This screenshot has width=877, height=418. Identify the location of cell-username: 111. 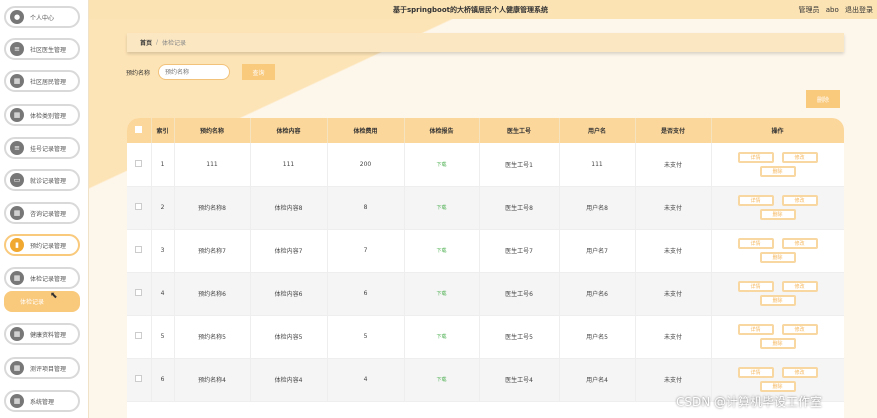
(597, 165).